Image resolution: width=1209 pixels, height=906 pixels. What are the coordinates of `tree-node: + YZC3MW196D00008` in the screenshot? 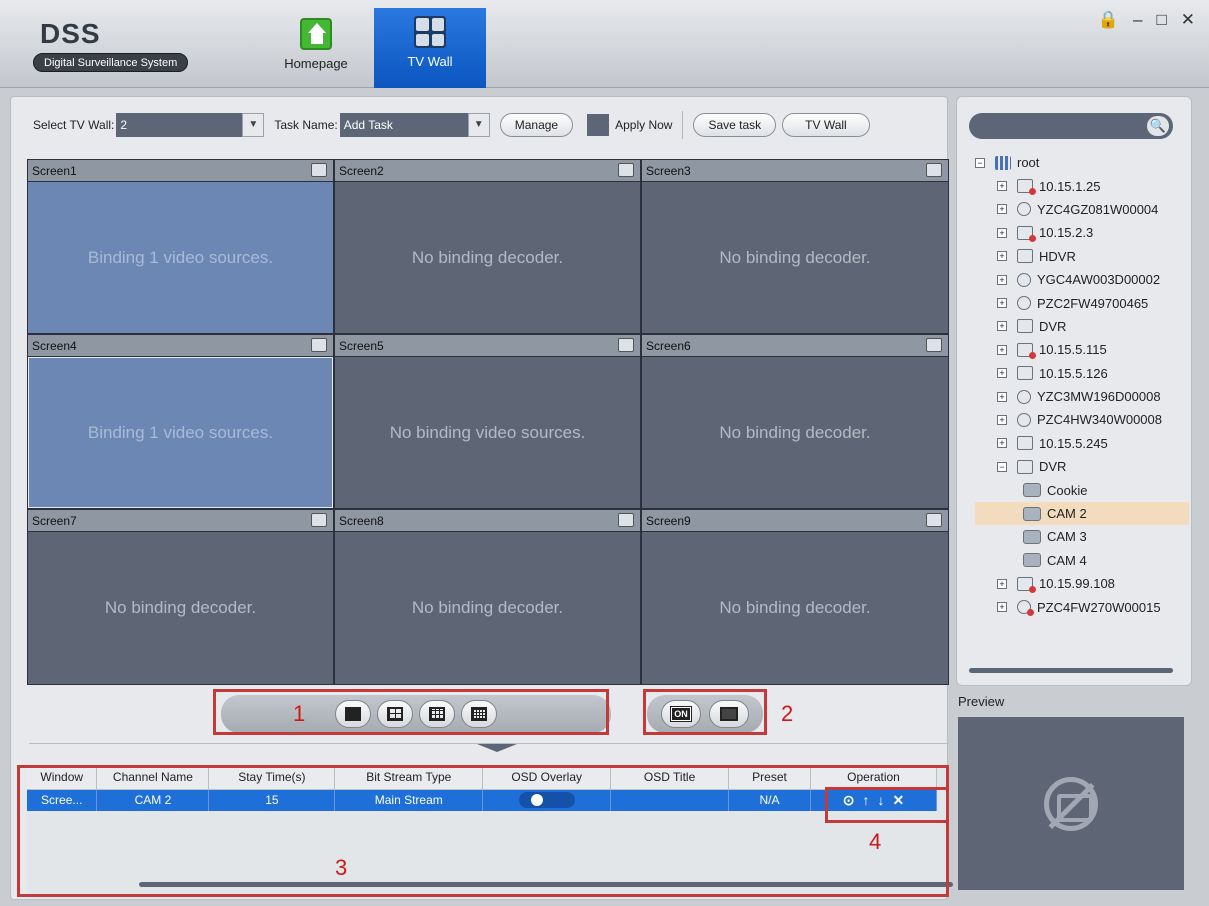 It's located at (1082, 396).